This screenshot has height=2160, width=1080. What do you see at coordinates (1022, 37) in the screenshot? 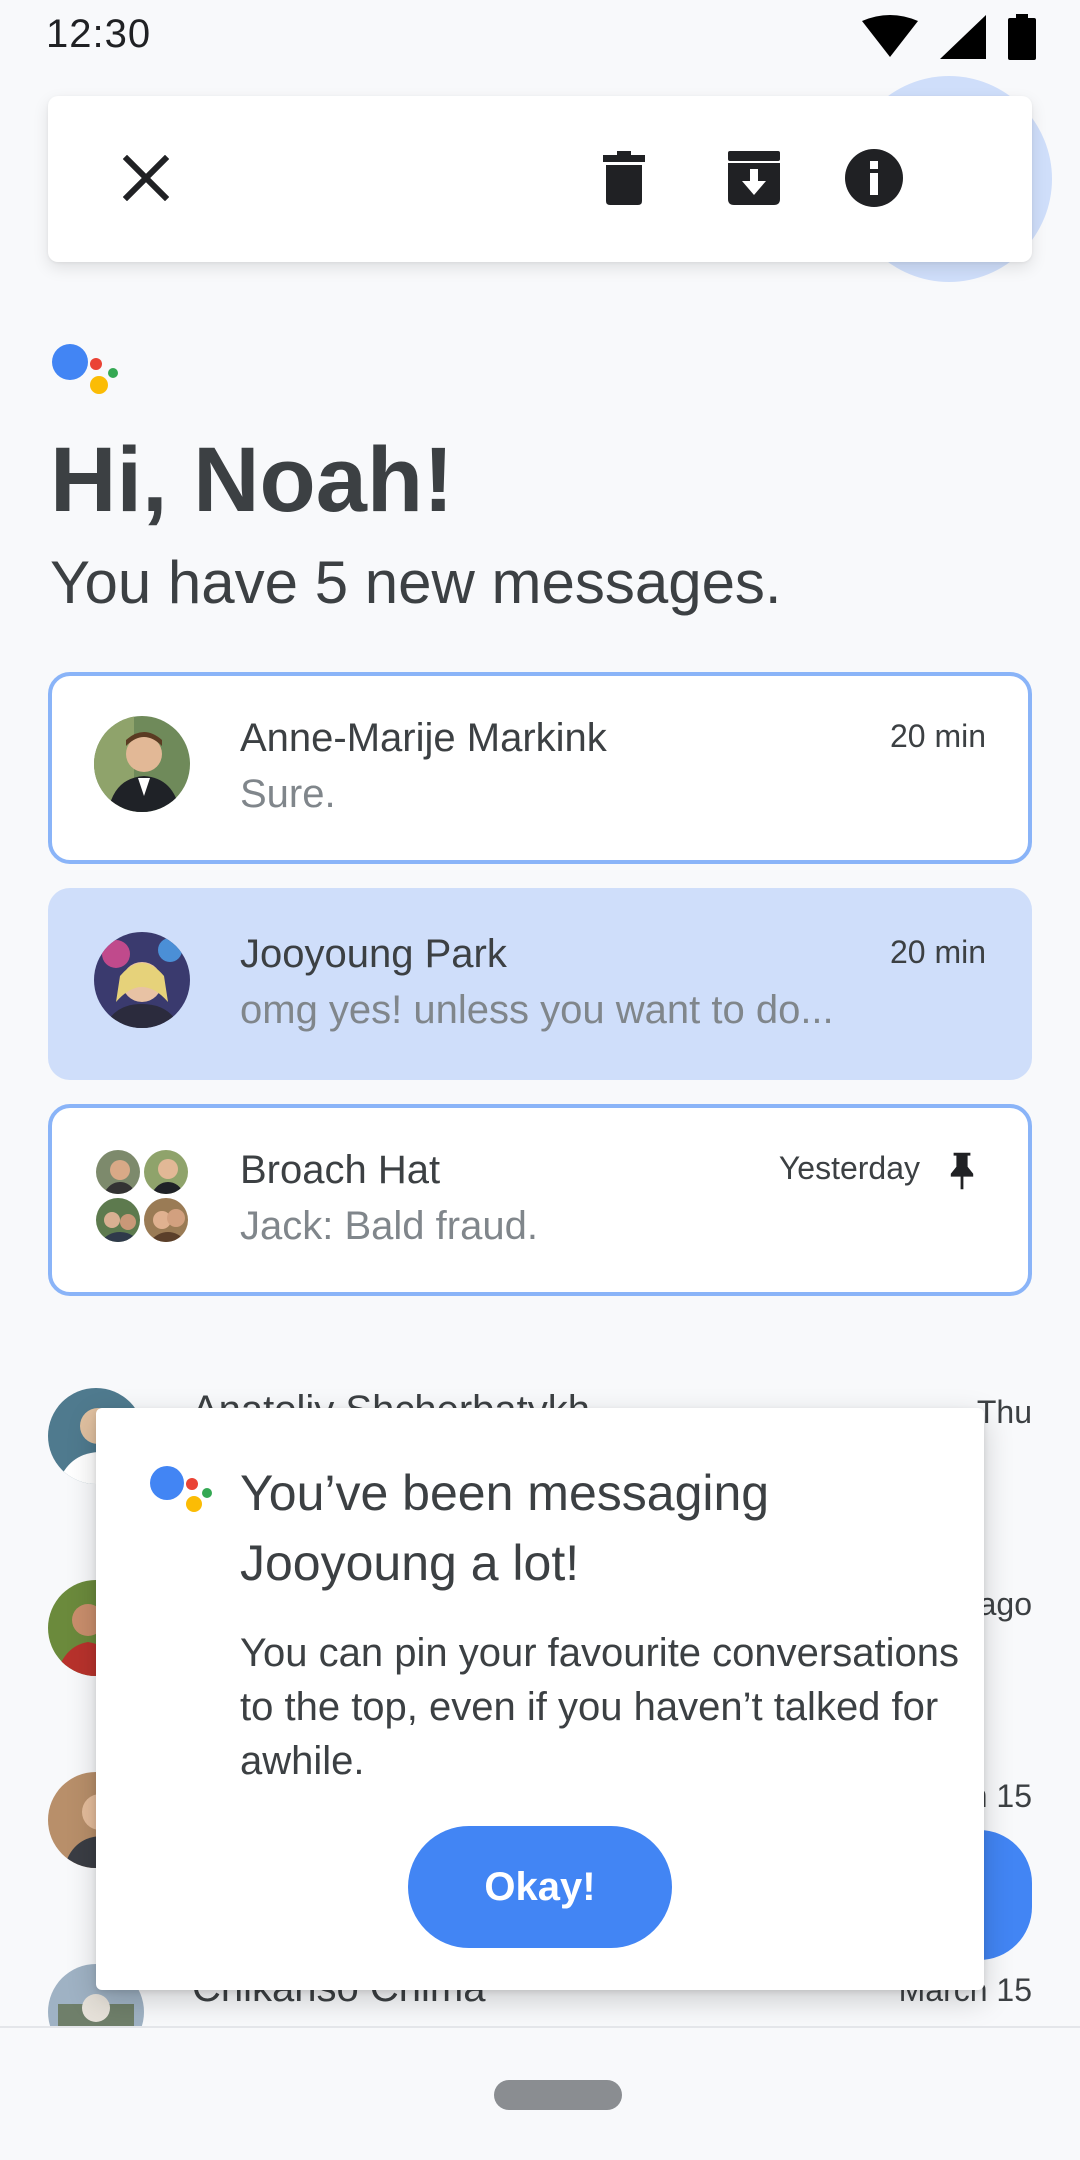
I see `battery-icon` at bounding box center [1022, 37].